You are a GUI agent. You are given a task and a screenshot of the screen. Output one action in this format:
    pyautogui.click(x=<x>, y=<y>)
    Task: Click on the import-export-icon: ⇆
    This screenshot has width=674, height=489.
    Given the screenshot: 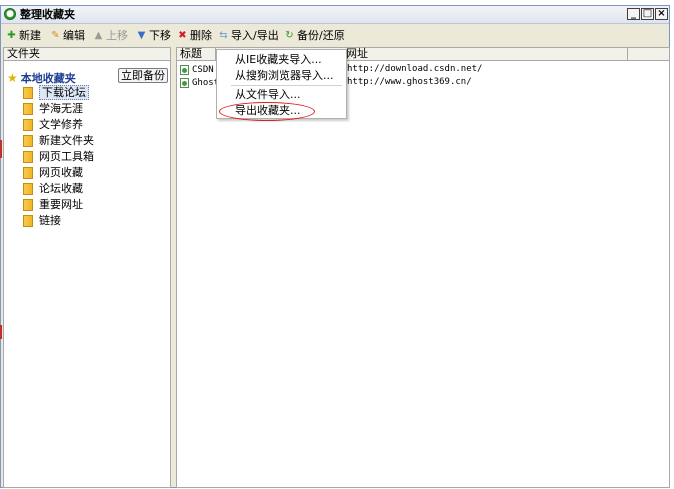 What is the action you would take?
    pyautogui.click(x=223, y=35)
    